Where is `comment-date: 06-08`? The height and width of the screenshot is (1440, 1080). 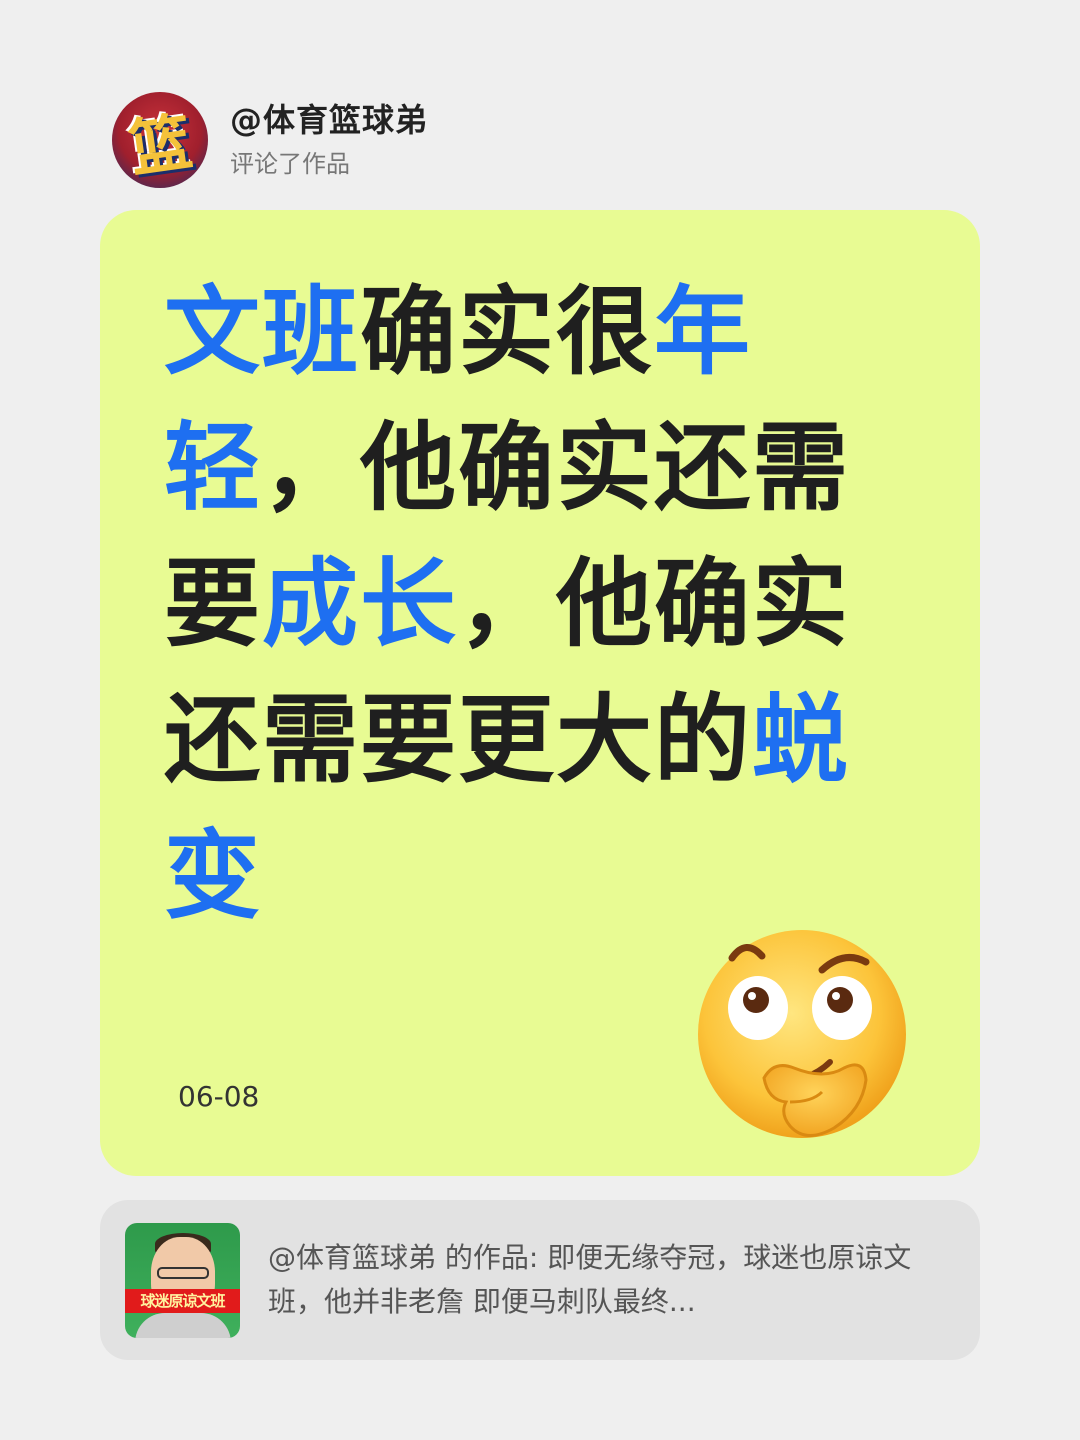 comment-date: 06-08 is located at coordinates (219, 1096).